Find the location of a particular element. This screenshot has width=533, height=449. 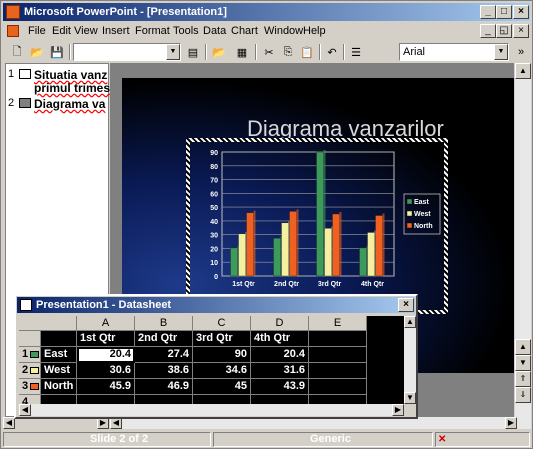

cut-icon: ✂ is located at coordinates (269, 52).